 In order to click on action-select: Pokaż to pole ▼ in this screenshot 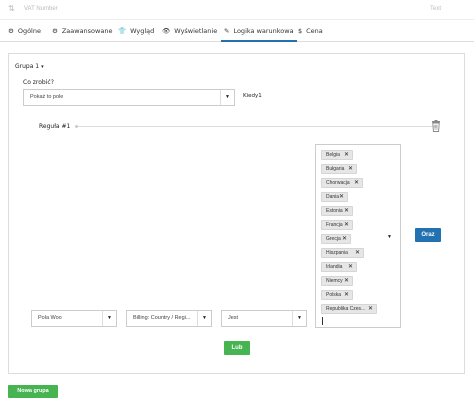, I will do `click(129, 97)`.